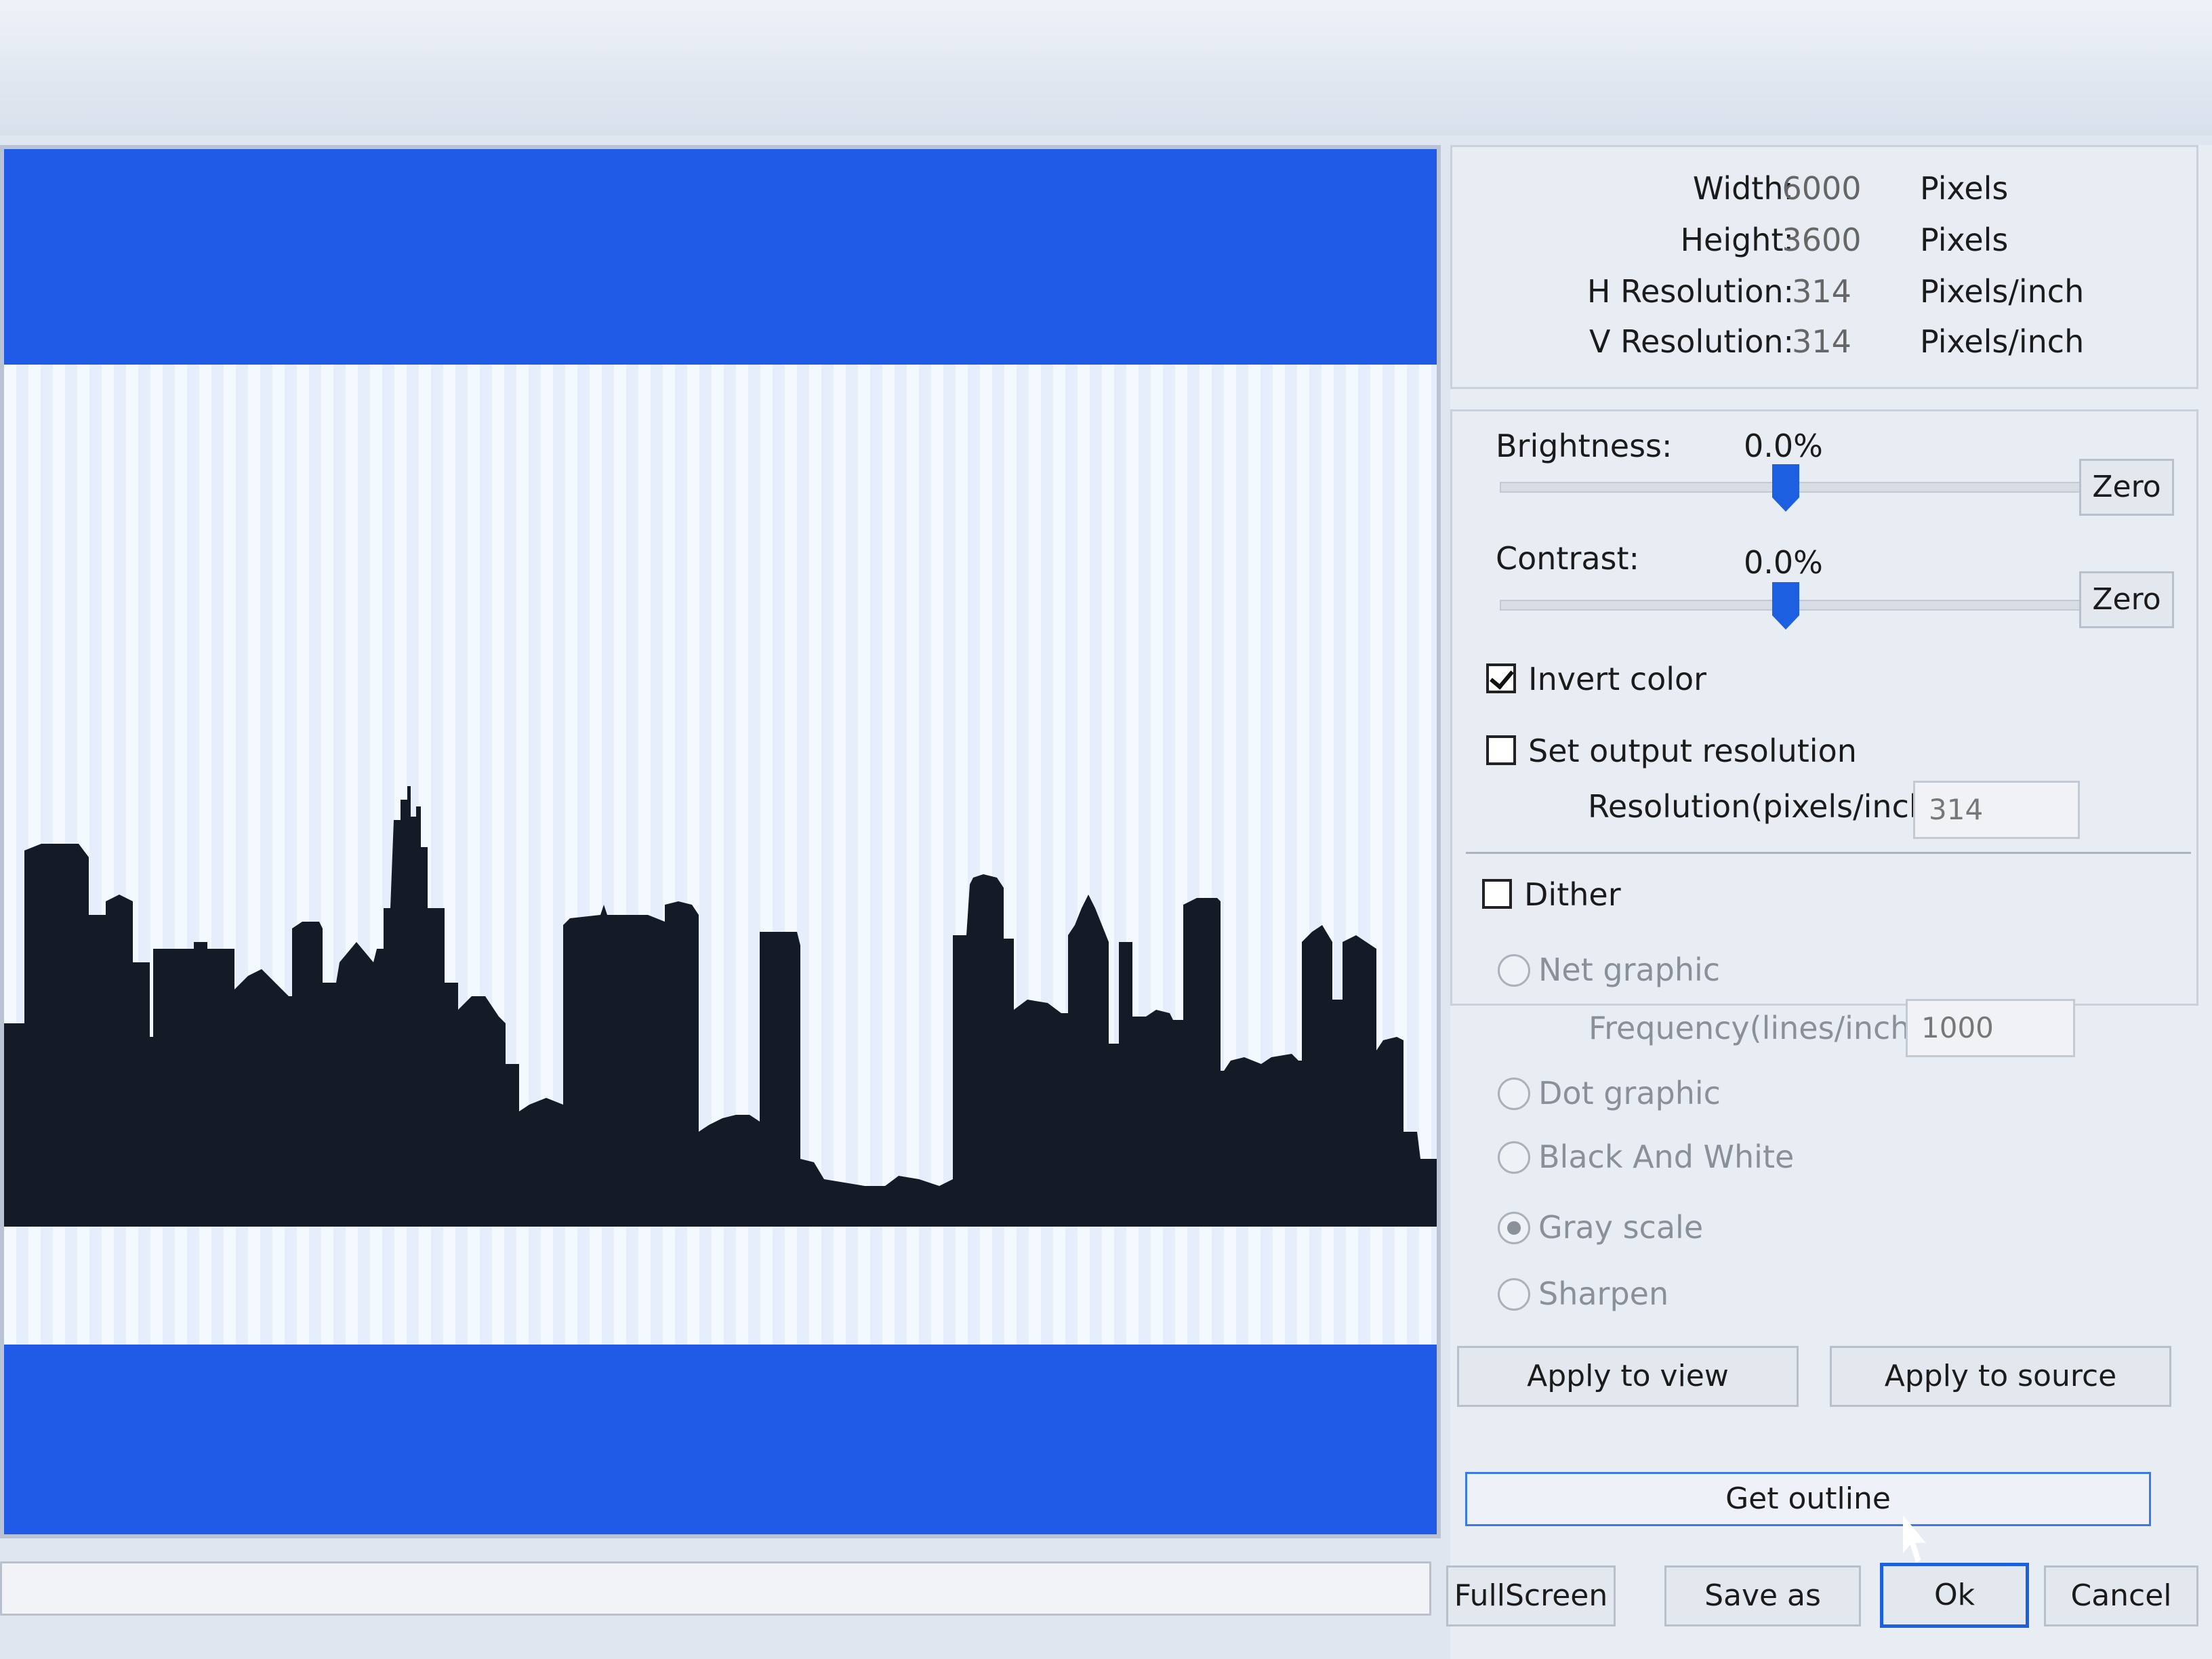 This screenshot has width=2212, height=1659. I want to click on gray-scale-label: Gray scale, so click(1621, 1227).